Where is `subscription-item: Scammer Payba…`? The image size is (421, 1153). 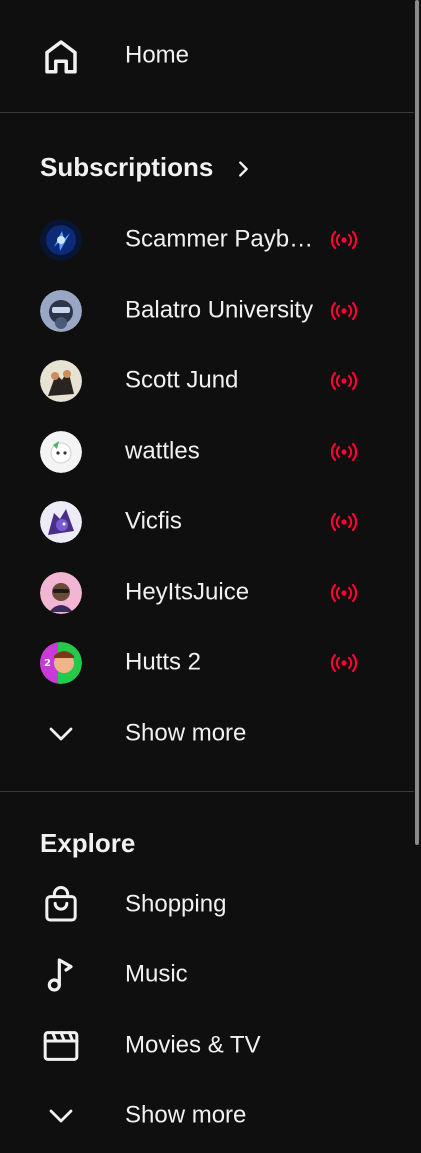 subscription-item: Scammer Payba… is located at coordinates (207, 240).